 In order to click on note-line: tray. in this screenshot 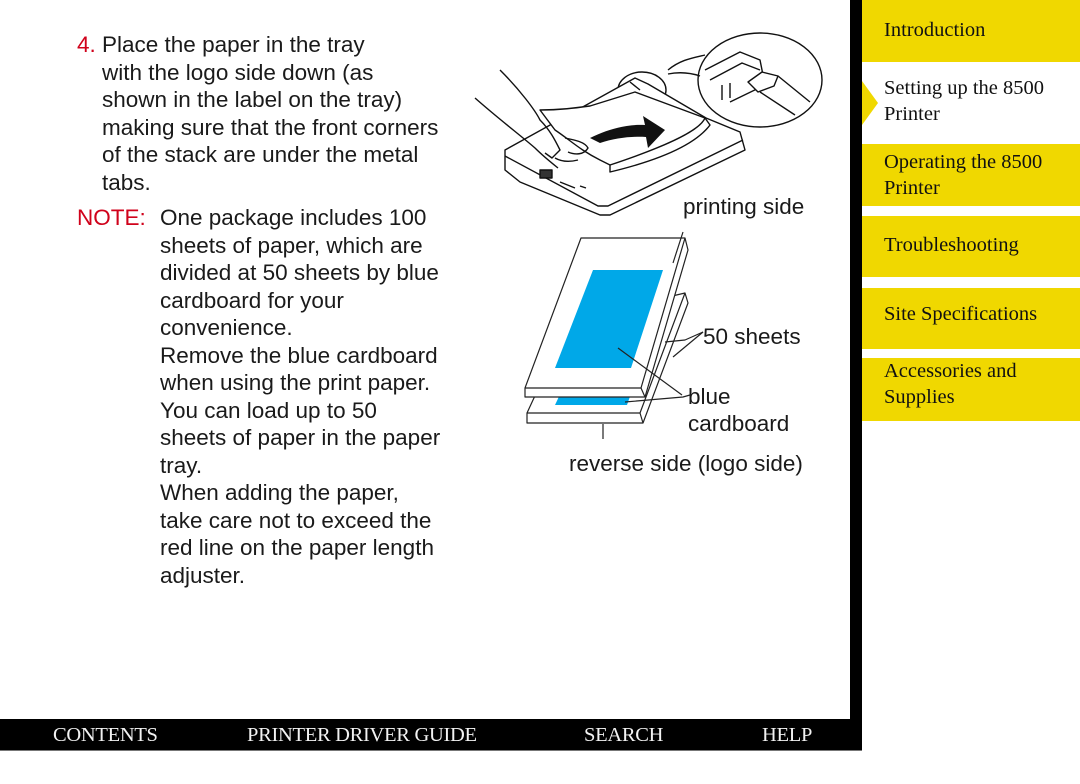, I will do `click(181, 465)`.